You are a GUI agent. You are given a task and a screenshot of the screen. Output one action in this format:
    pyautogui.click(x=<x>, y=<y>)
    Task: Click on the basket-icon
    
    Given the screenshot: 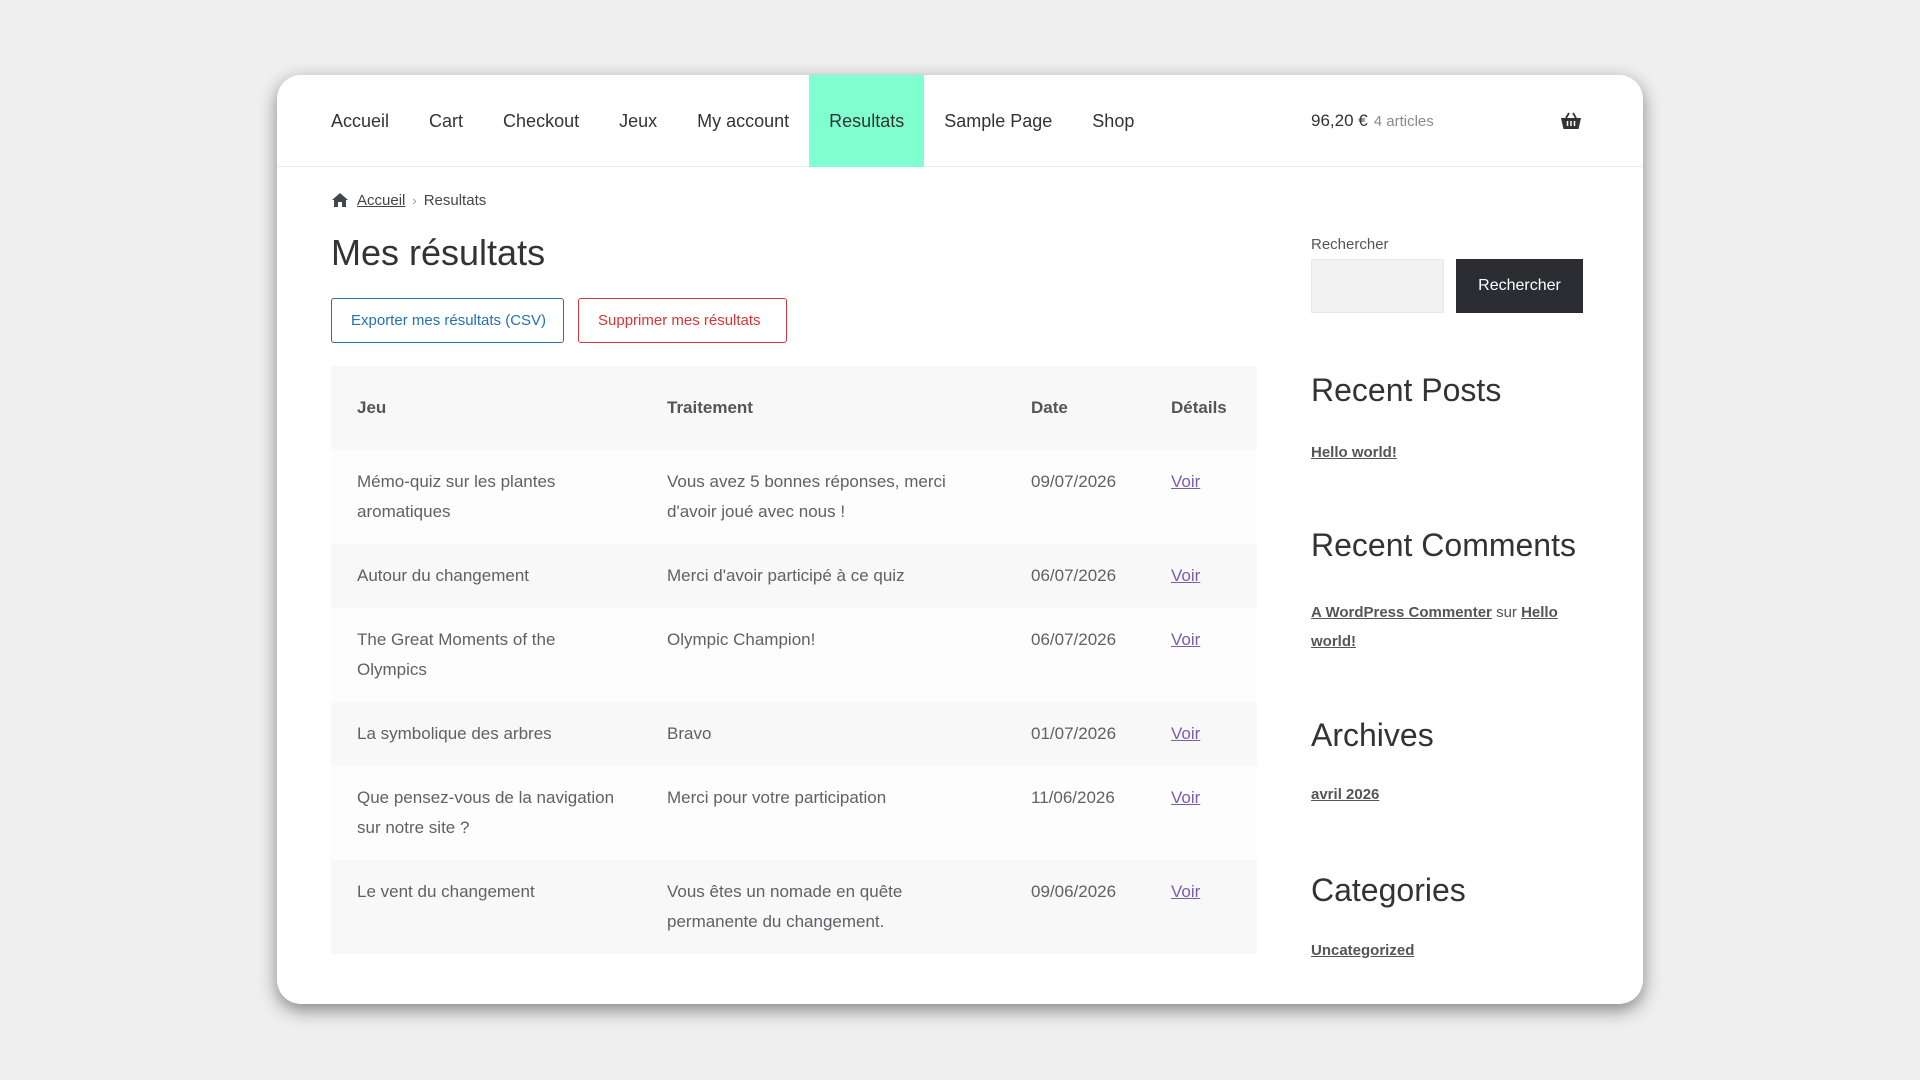 What is the action you would take?
    pyautogui.click(x=1571, y=121)
    